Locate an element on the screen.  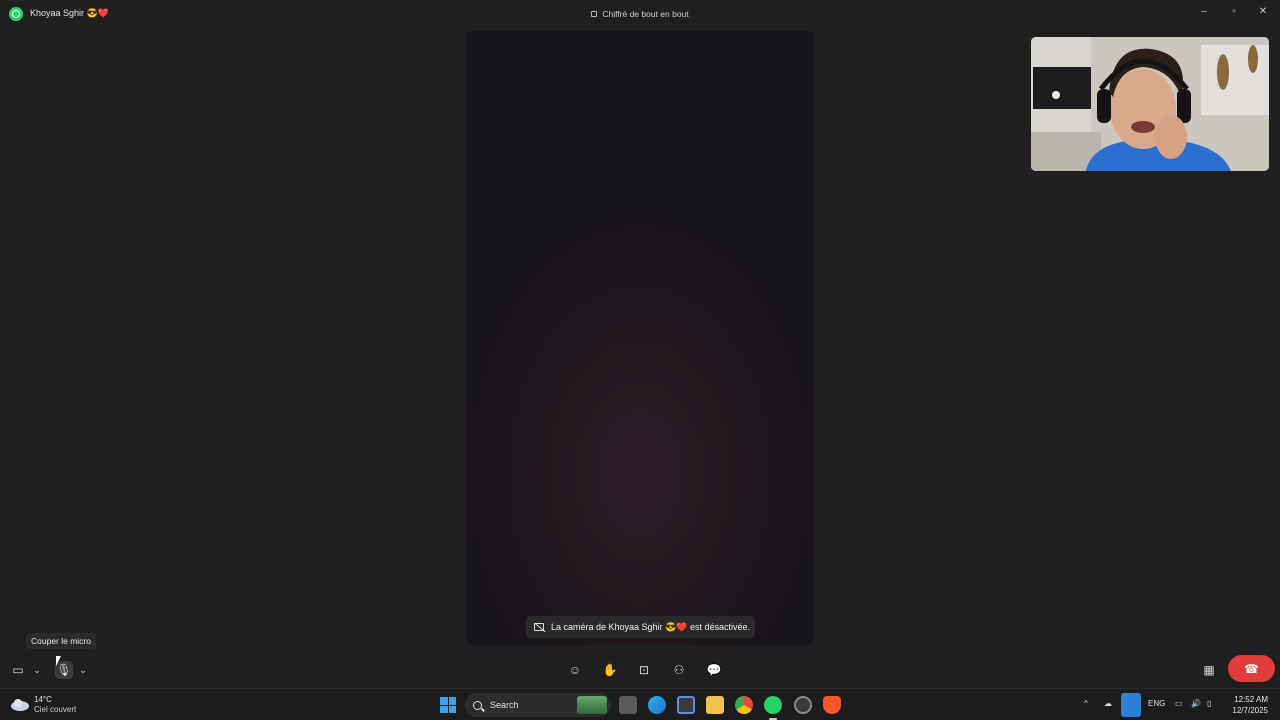
close-icon: ✕ is located at coordinates (1263, 12).